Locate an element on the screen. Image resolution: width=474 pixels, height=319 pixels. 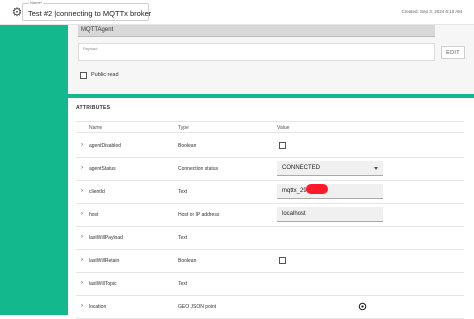
asset-name-value: Test #2 |connecting to MQTTx broker is located at coordinates (89, 13).